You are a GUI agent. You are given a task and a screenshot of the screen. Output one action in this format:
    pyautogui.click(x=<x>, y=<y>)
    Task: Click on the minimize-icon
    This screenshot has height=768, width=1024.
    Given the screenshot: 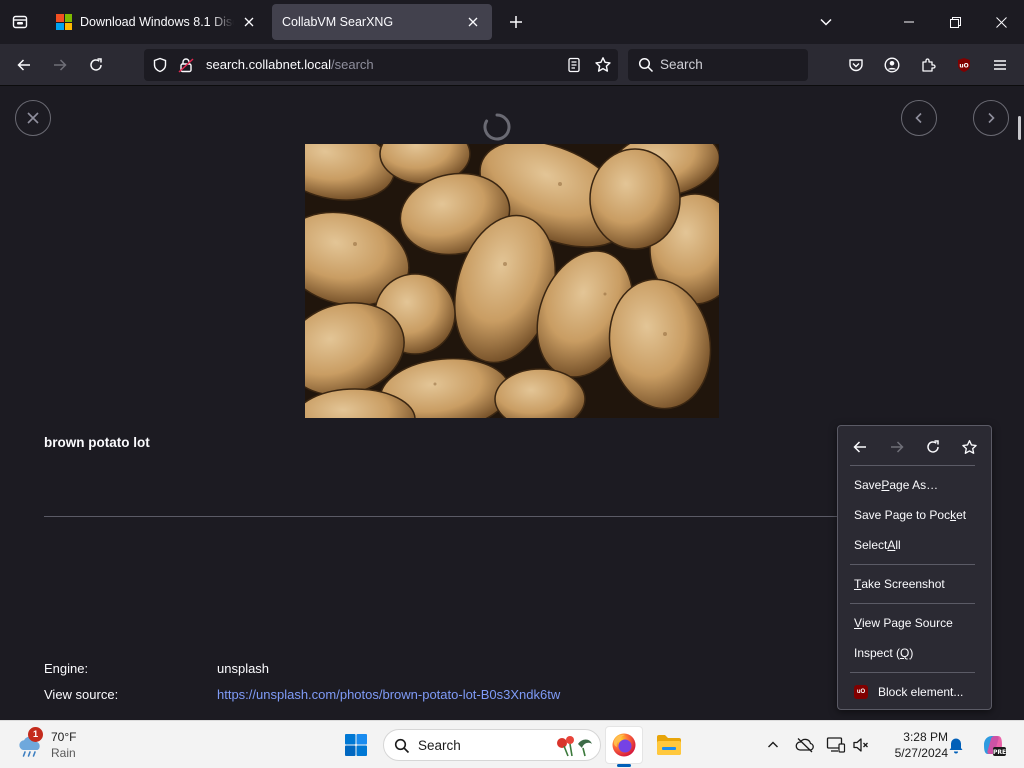 What is the action you would take?
    pyautogui.click(x=909, y=22)
    